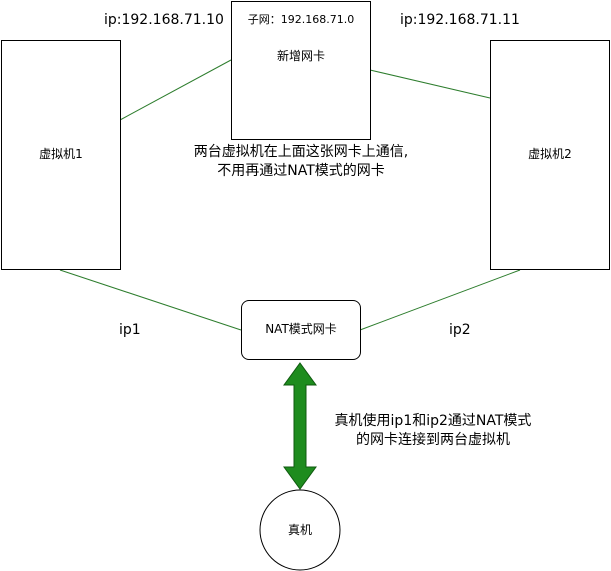  I want to click on edge-vm1-new-nic, so click(175, 90).